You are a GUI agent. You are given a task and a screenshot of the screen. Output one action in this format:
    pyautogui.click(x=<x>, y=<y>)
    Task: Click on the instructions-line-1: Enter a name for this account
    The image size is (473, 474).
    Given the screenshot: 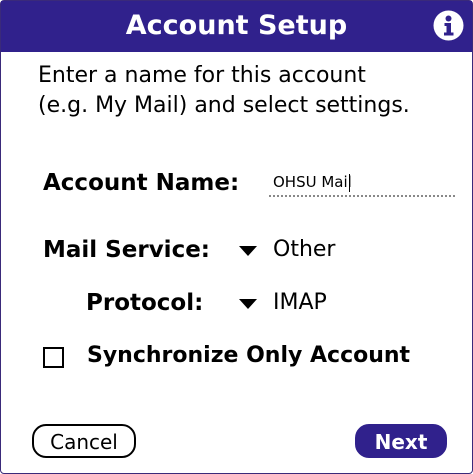 What is the action you would take?
    pyautogui.click(x=202, y=75)
    